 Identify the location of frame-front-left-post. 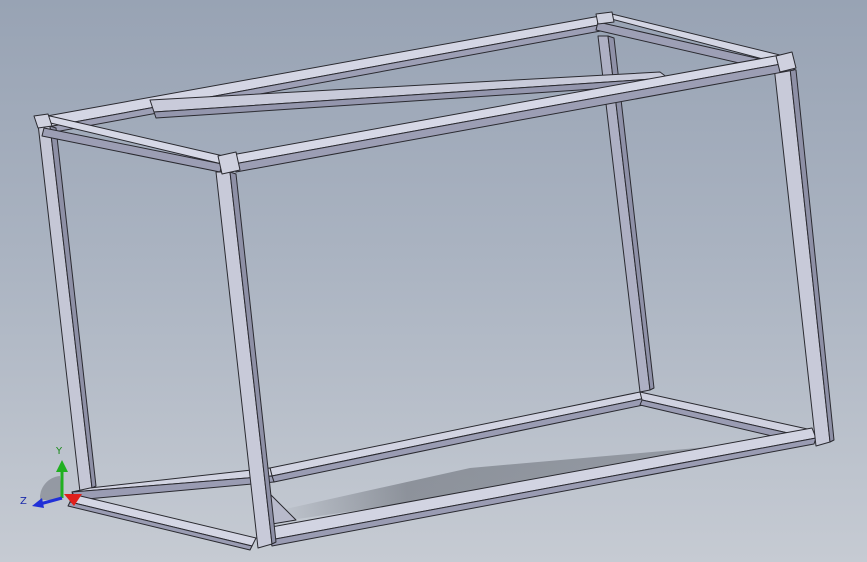
(67, 308).